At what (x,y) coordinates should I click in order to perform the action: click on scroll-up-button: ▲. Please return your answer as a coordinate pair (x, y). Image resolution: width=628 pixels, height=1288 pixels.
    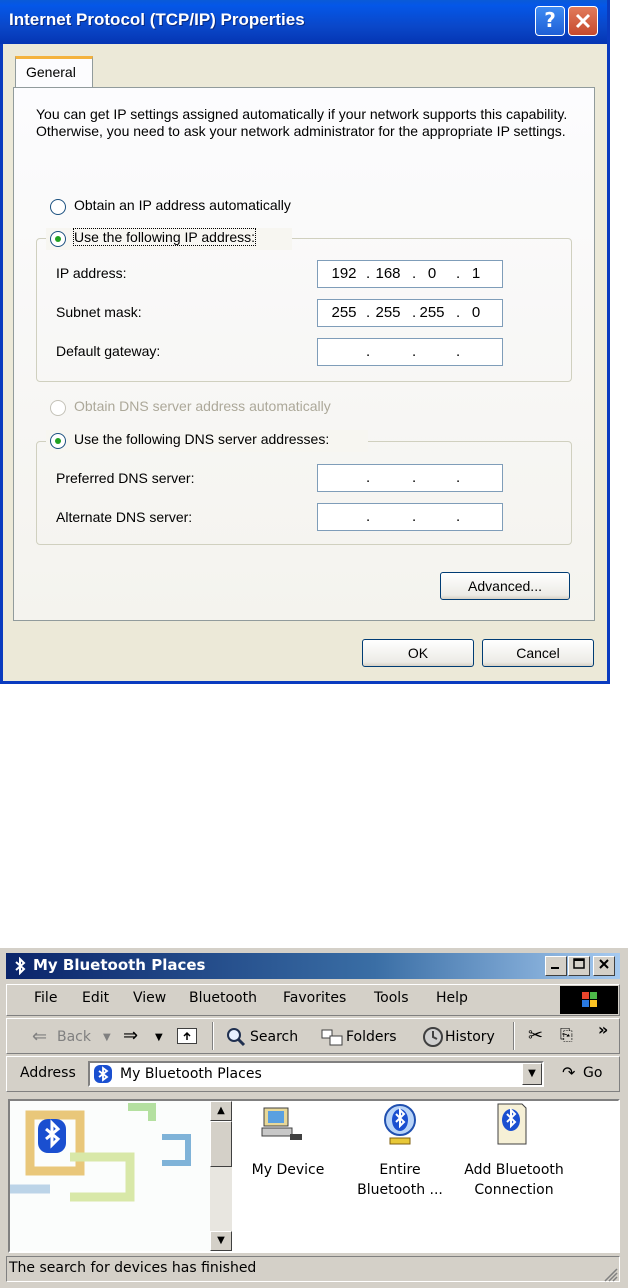
    Looking at the image, I should click on (221, 1111).